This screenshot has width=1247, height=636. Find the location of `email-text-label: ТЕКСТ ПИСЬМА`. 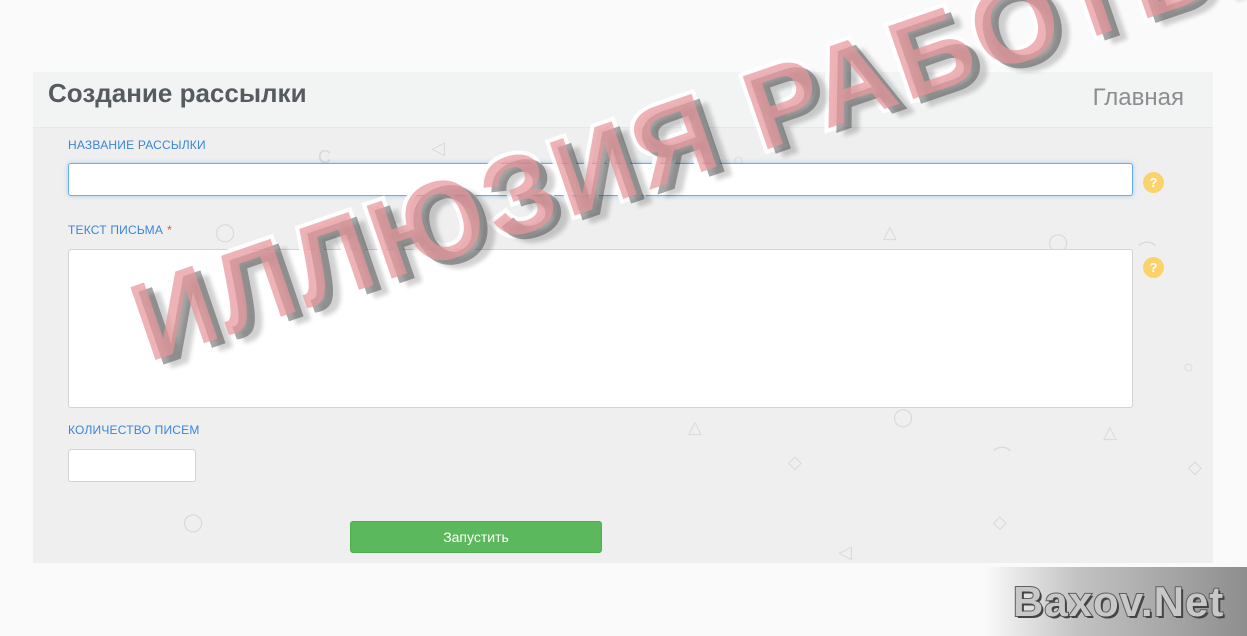

email-text-label: ТЕКСТ ПИСЬМА is located at coordinates (116, 230).